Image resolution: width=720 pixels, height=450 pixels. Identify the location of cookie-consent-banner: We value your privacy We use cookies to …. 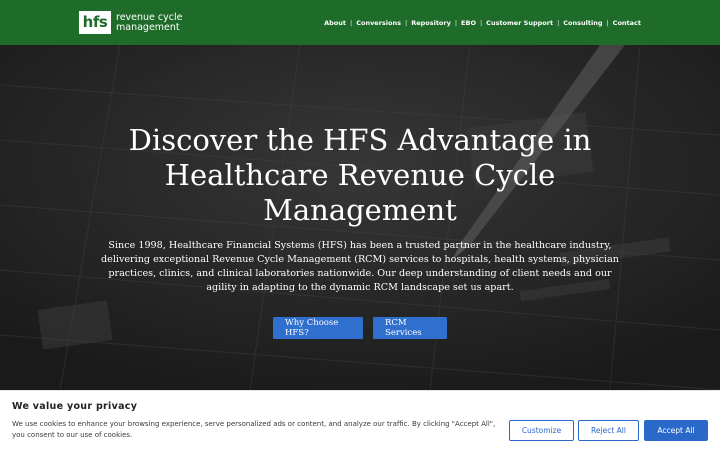
(360, 420).